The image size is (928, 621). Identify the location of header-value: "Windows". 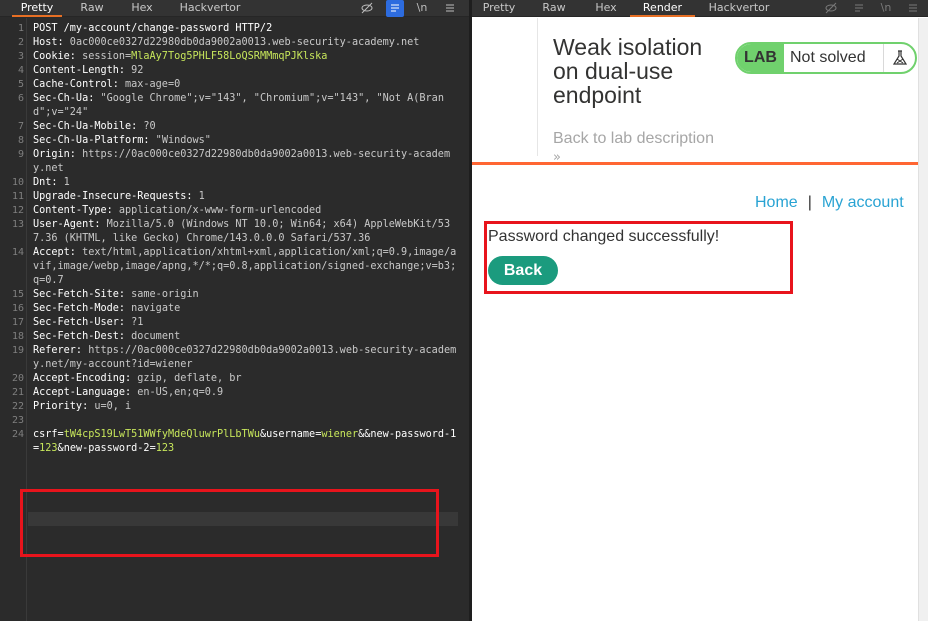
(180, 140).